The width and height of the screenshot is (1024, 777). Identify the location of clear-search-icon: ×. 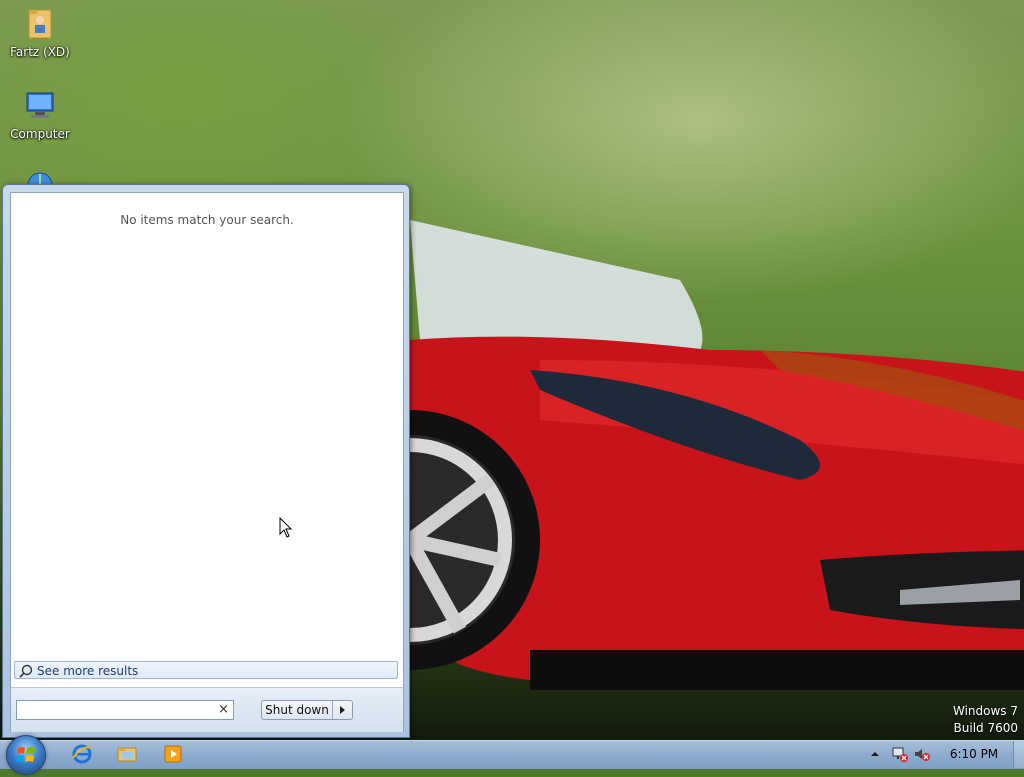
(223, 710).